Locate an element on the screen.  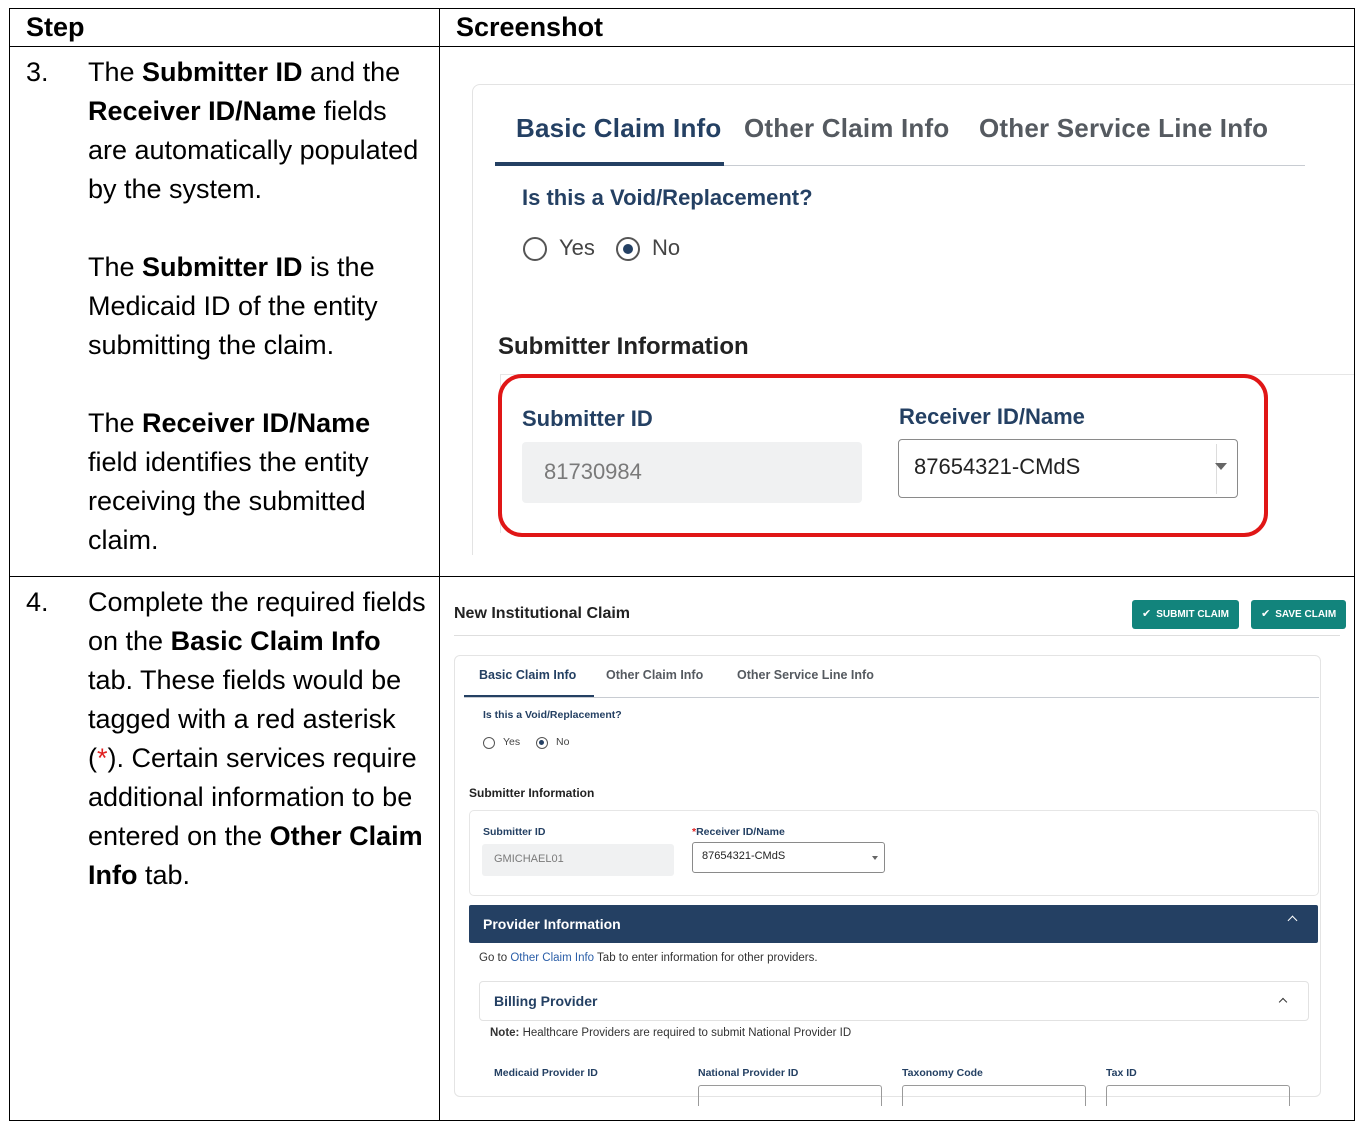
medicaid-provider-id-label: Medicaid Provider ID is located at coordinates (546, 1073).